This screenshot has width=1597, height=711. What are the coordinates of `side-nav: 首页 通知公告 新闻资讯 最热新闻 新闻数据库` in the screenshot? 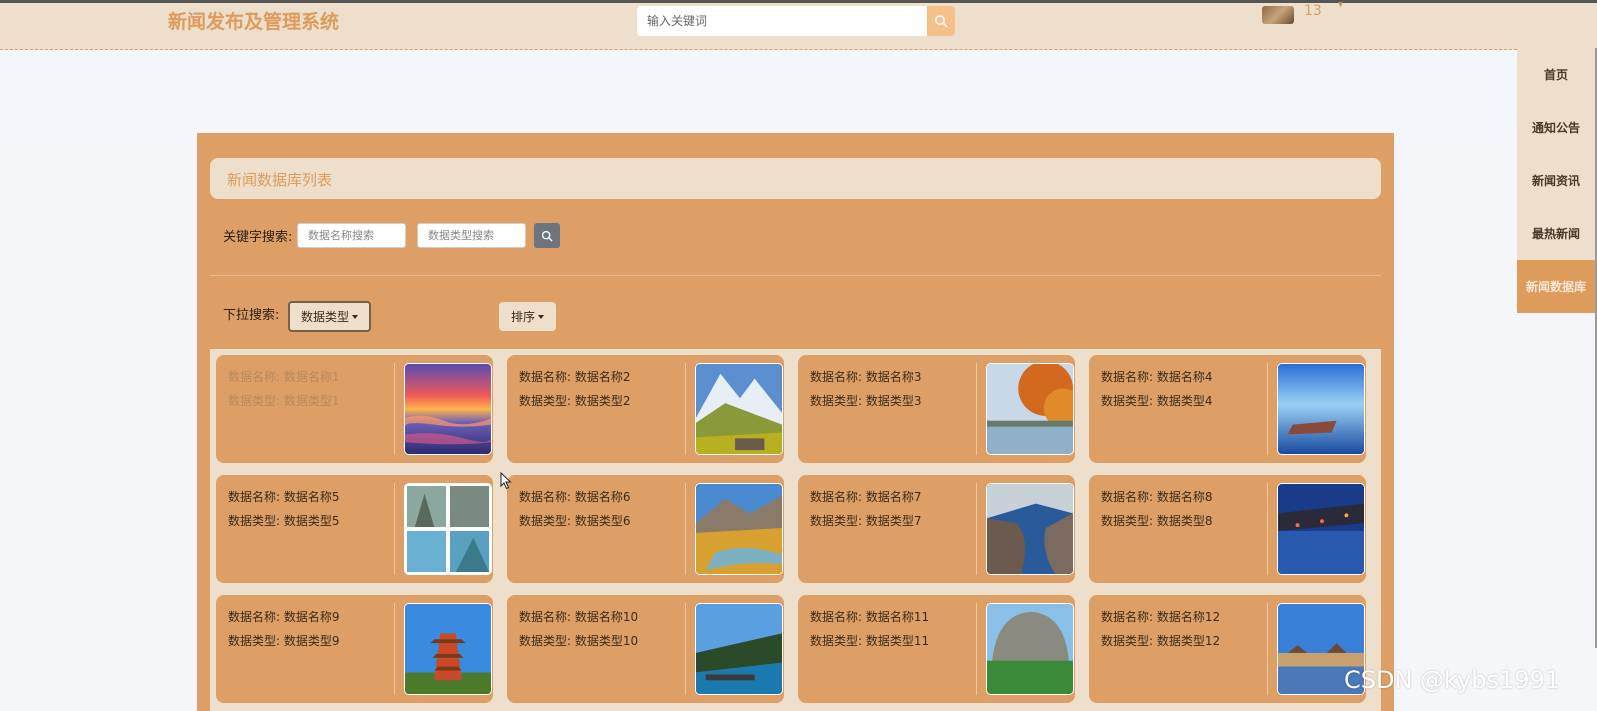 It's located at (1556, 180).